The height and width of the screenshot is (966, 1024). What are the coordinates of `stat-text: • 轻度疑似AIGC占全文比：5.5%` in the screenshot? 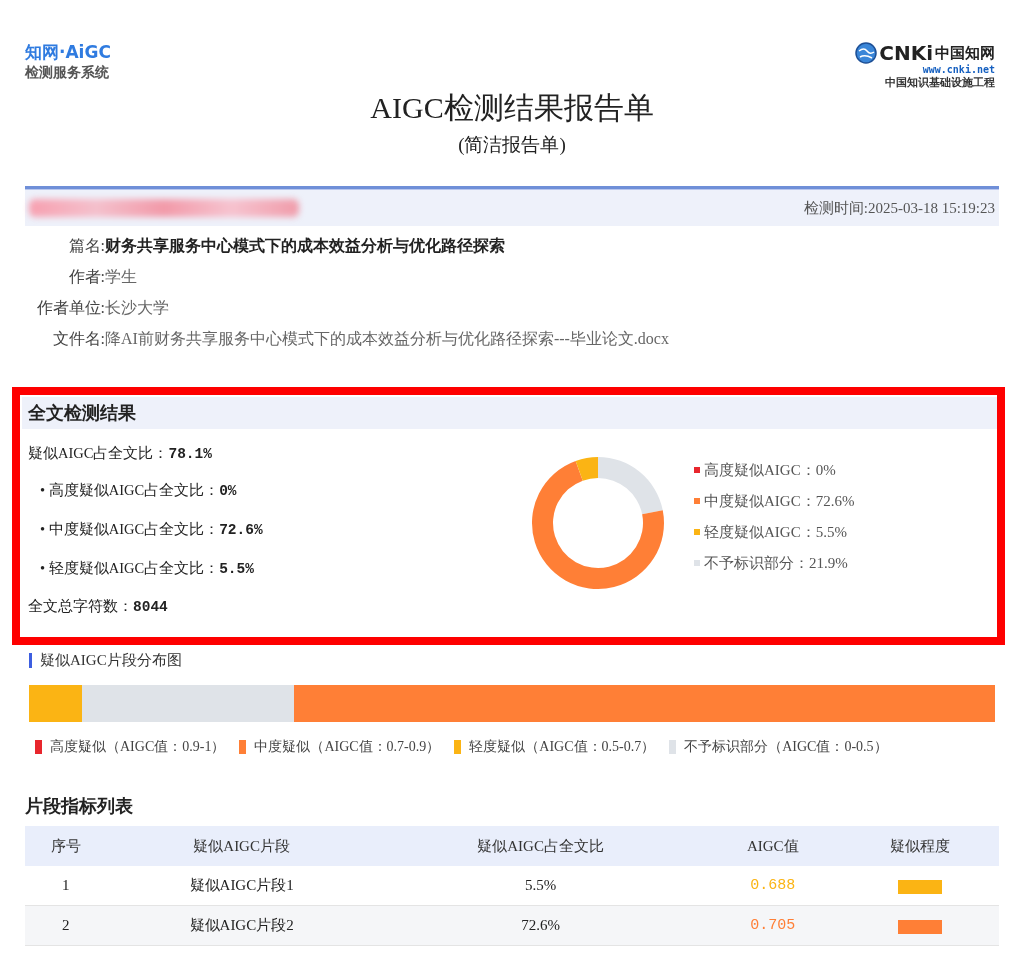 It's located at (147, 569).